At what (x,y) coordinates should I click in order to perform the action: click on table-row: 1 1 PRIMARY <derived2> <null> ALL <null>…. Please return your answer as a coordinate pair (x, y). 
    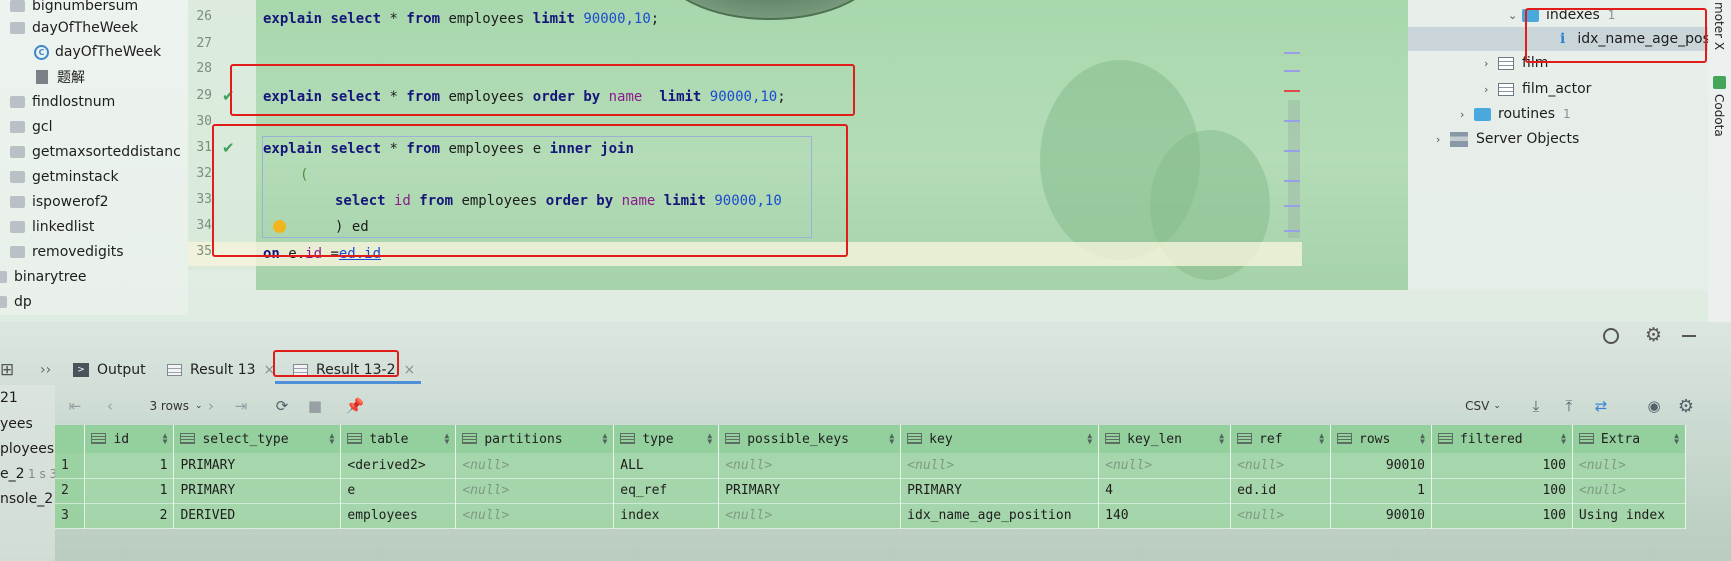
    Looking at the image, I should click on (871, 466).